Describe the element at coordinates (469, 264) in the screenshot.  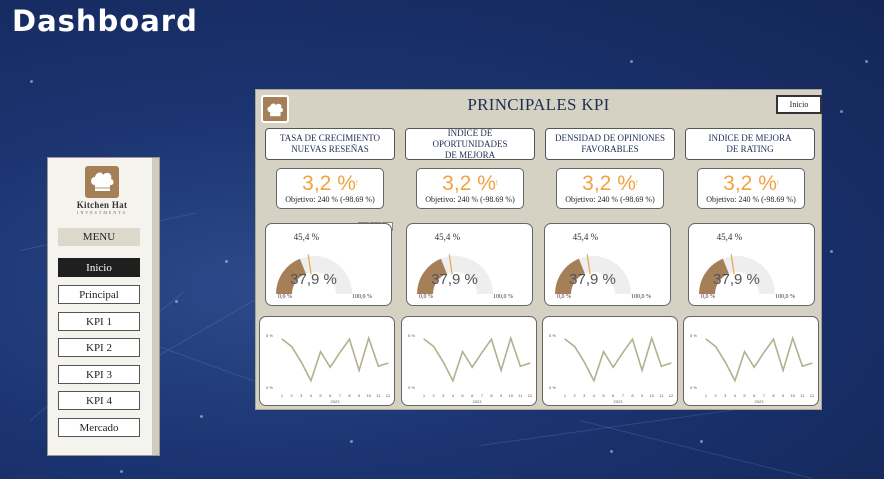
I see `gauge-card-2: 45,4 % 37,9 % 0,0 % 100,0 %` at that location.